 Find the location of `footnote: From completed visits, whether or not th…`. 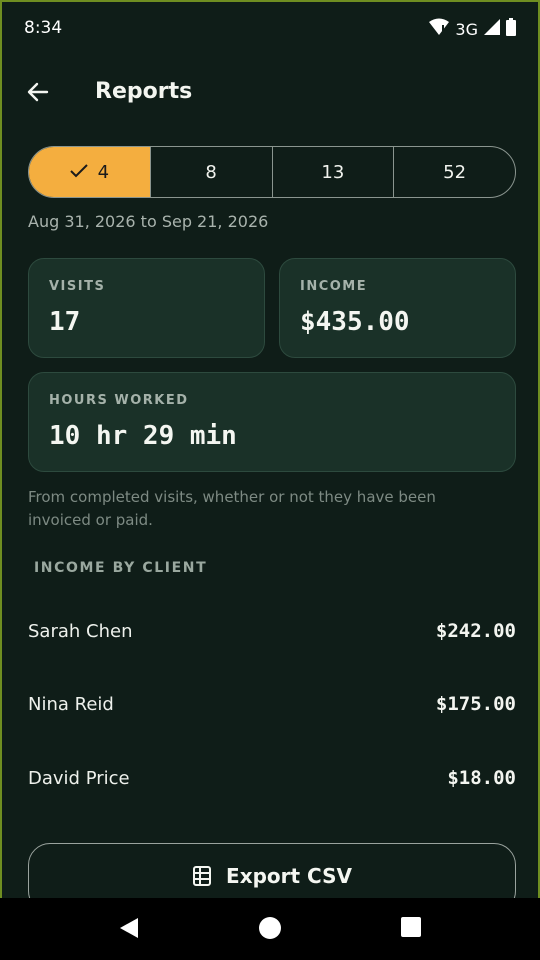

footnote: From completed visits, whether or not th… is located at coordinates (232, 508).